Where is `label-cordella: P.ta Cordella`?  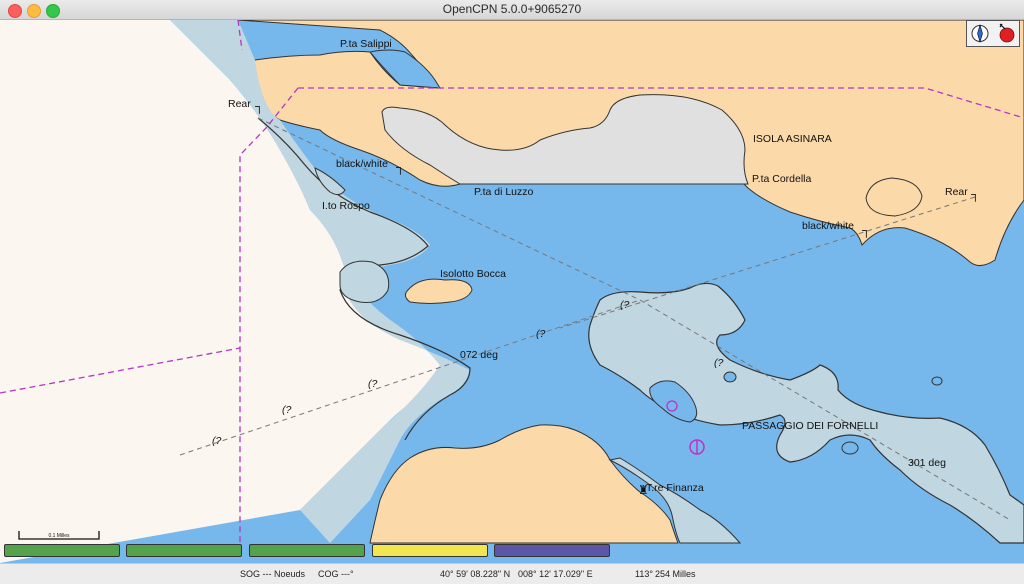
label-cordella: P.ta Cordella is located at coordinates (782, 179).